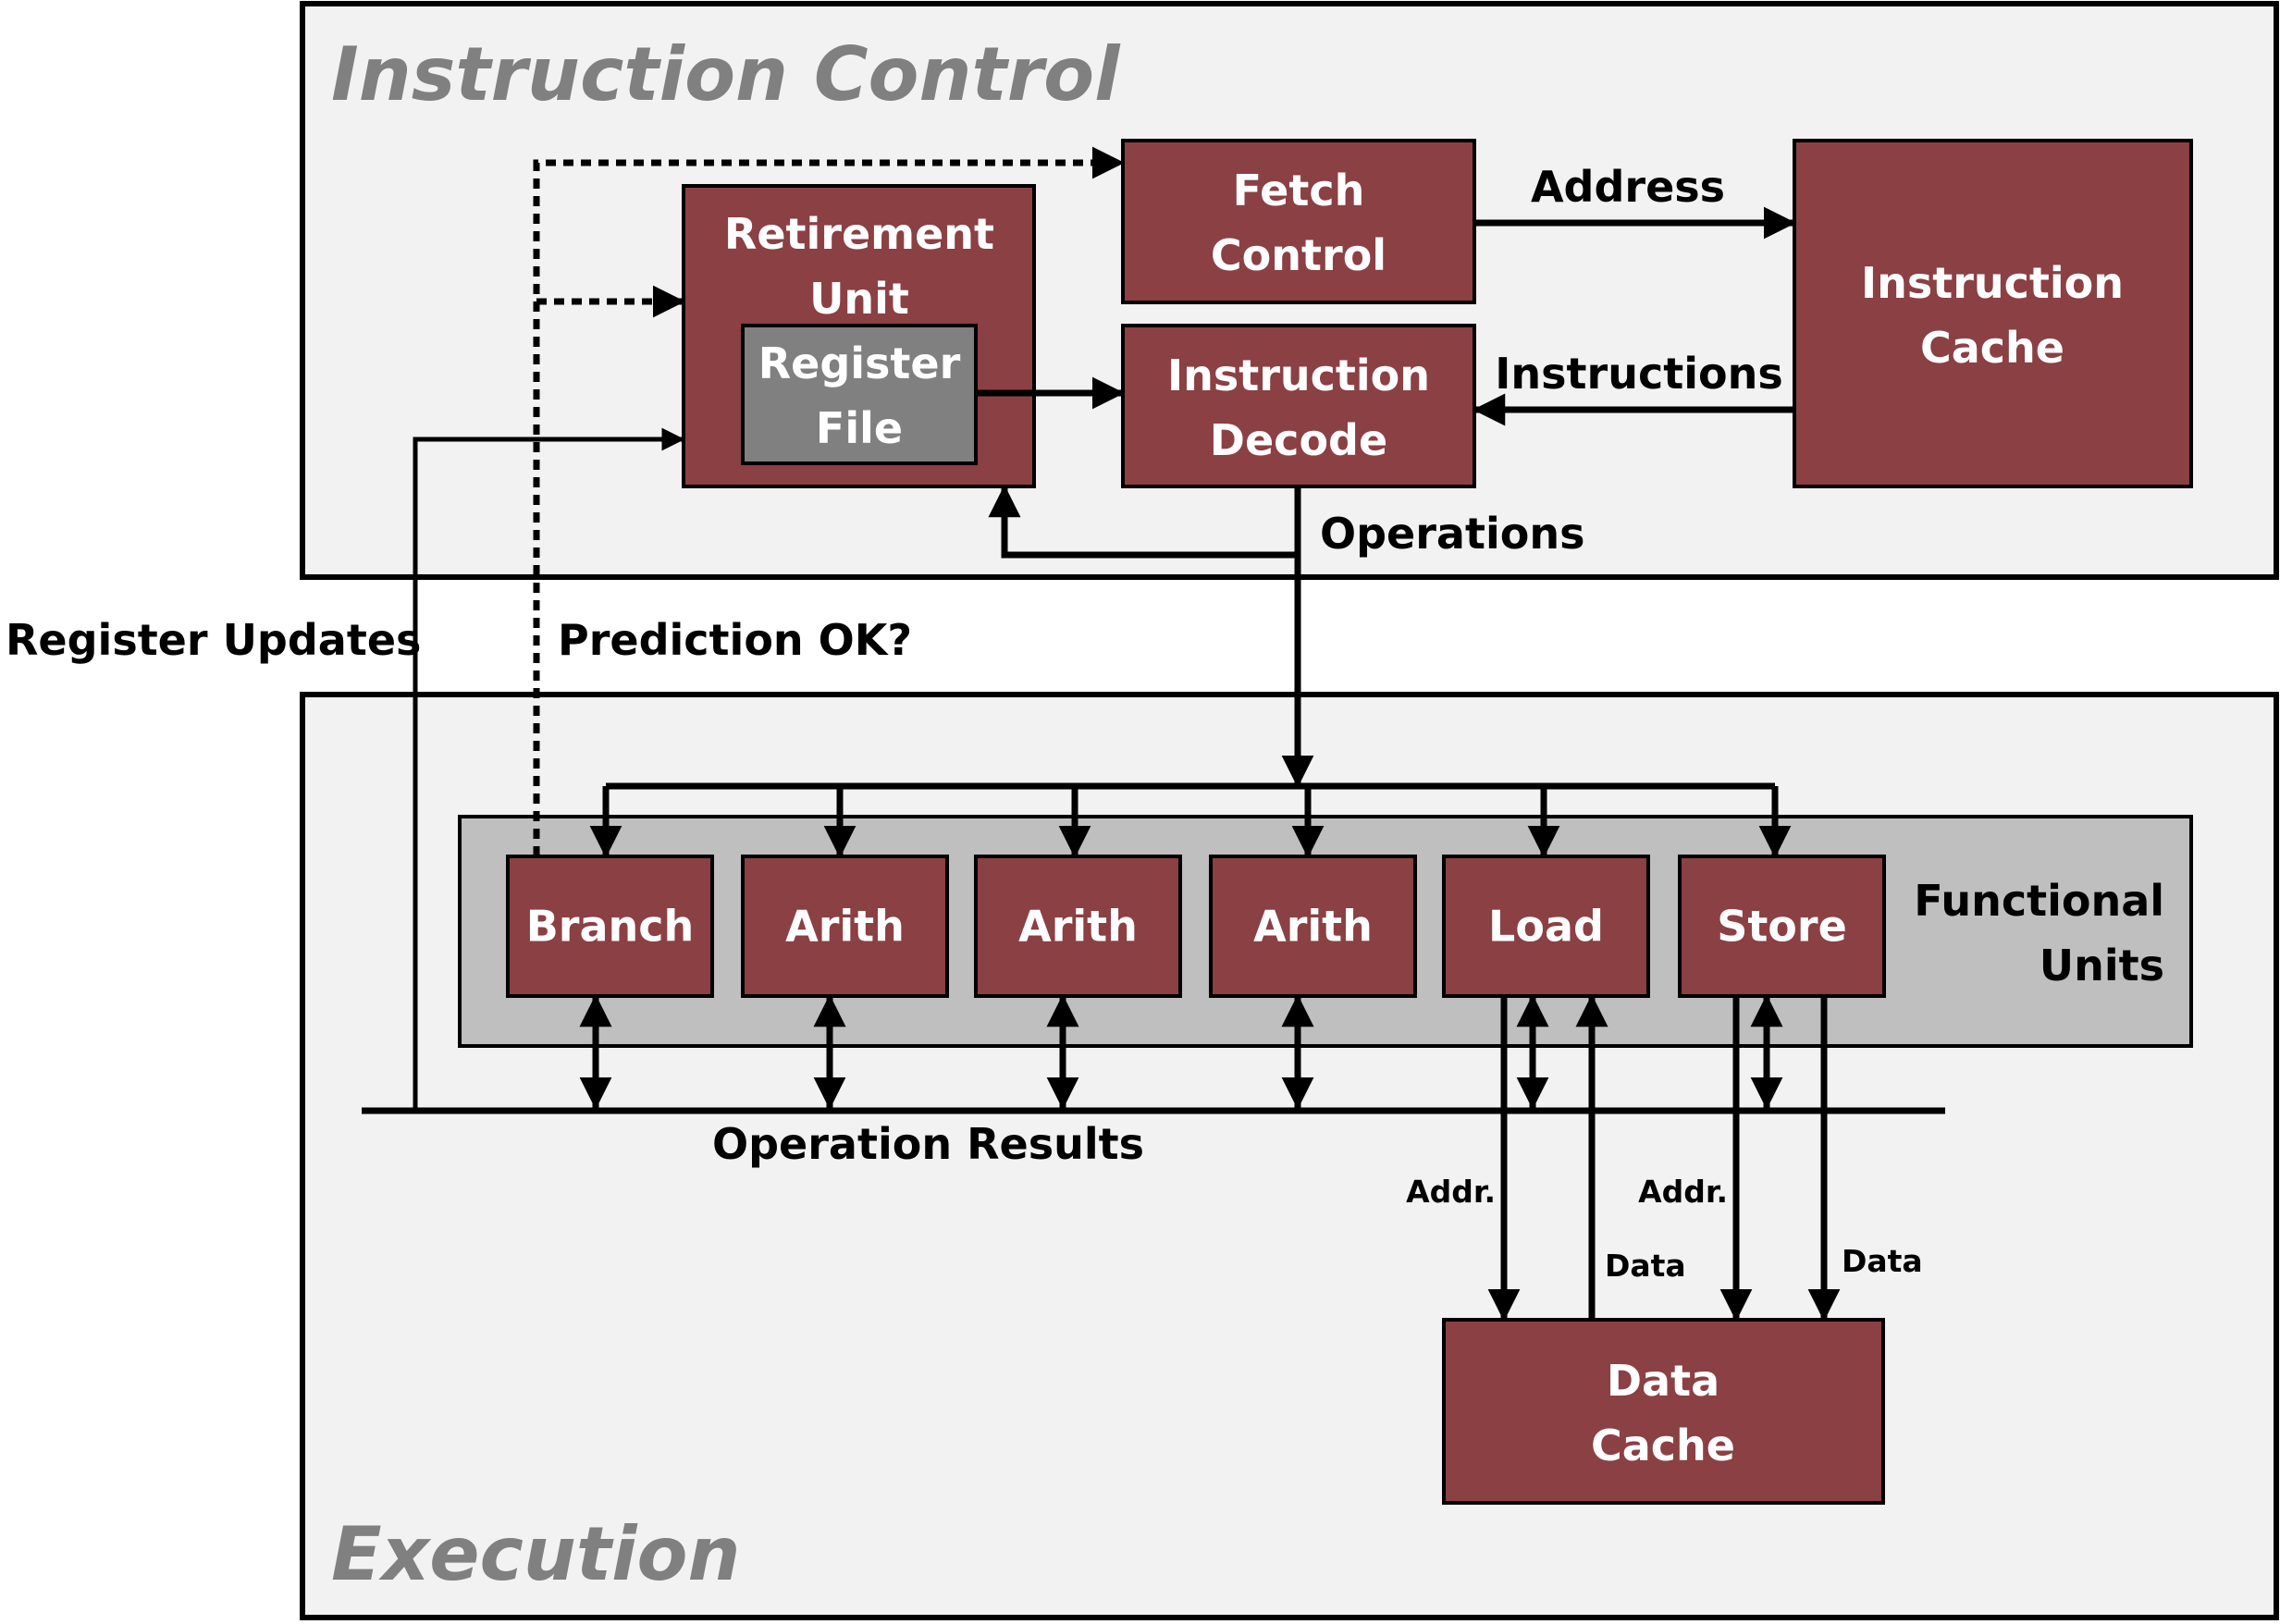 This screenshot has width=2280, height=1624. What do you see at coordinates (859, 299) in the screenshot?
I see `retirement-unit-line2: Unit` at bounding box center [859, 299].